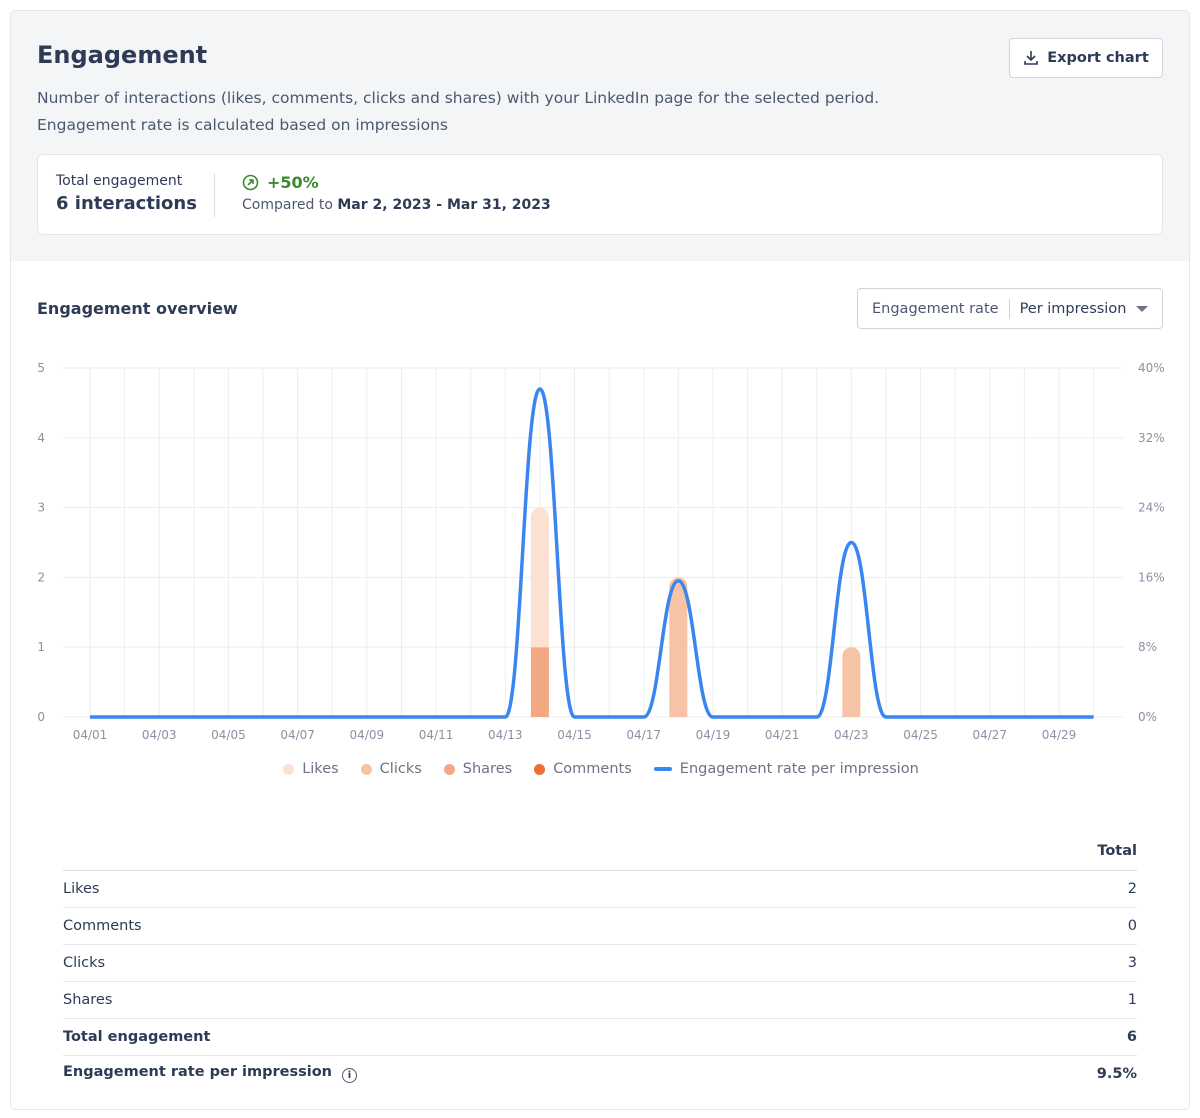 The height and width of the screenshot is (1118, 1200). I want to click on legend-item: Likes, so click(311, 769).